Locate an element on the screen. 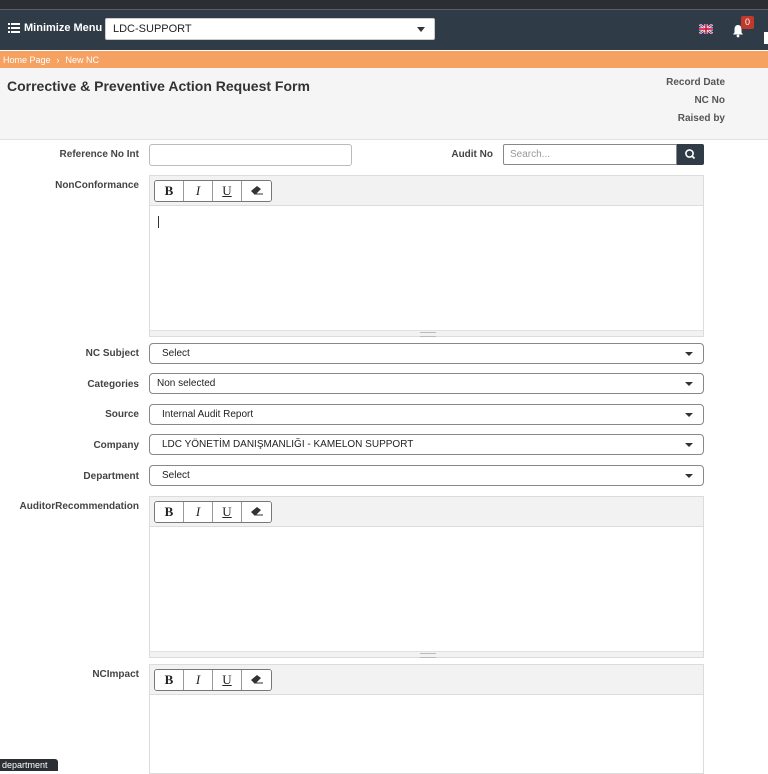  categories-select: Non selected is located at coordinates (426, 383).